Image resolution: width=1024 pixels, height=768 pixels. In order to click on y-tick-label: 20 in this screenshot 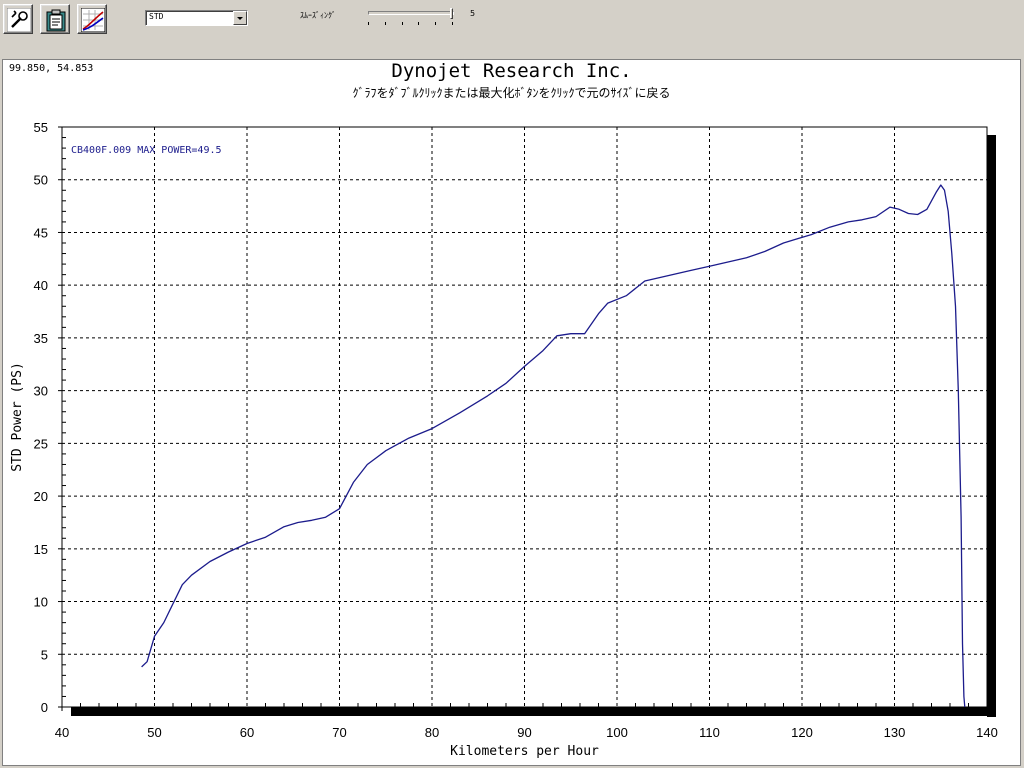, I will do `click(41, 496)`.